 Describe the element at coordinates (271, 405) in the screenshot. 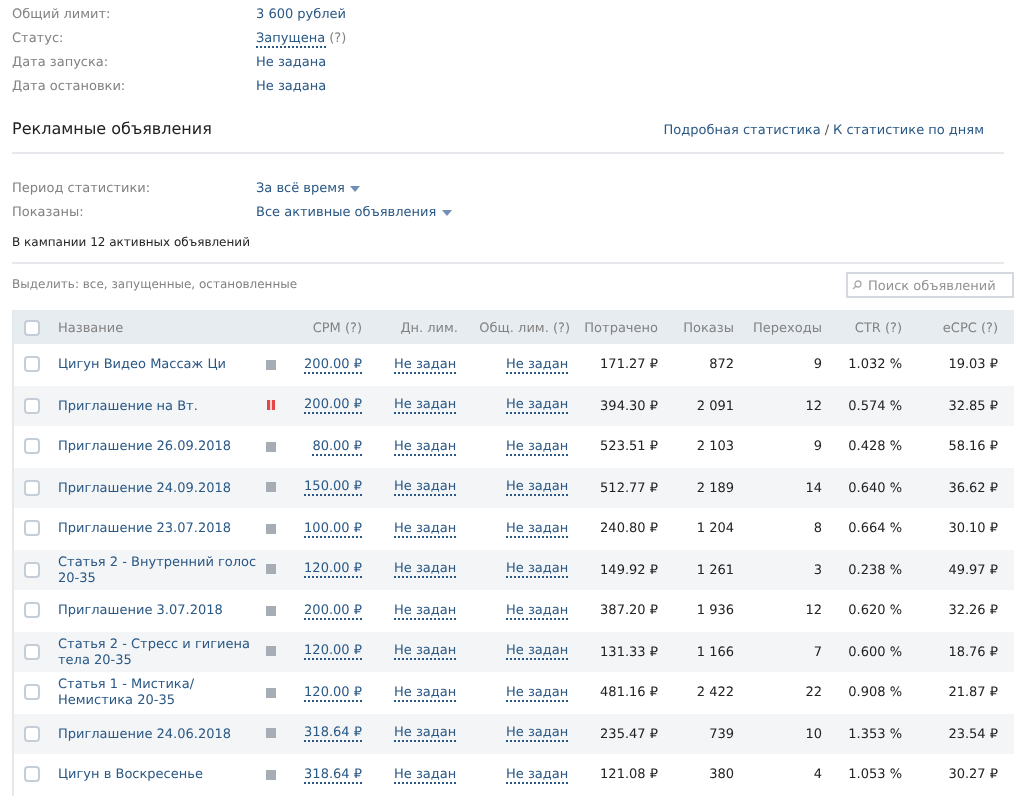

I see `pause-icon` at that location.